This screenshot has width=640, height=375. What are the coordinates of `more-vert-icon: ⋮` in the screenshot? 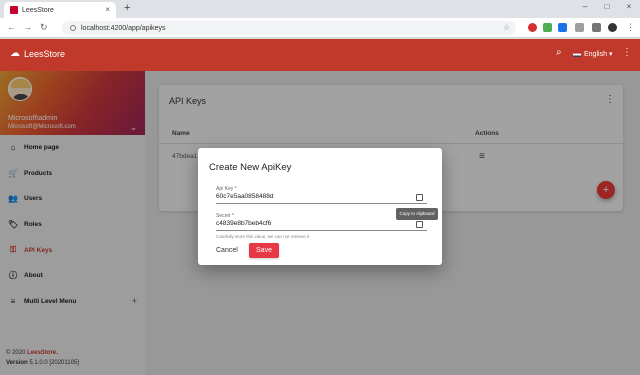 It's located at (627, 52).